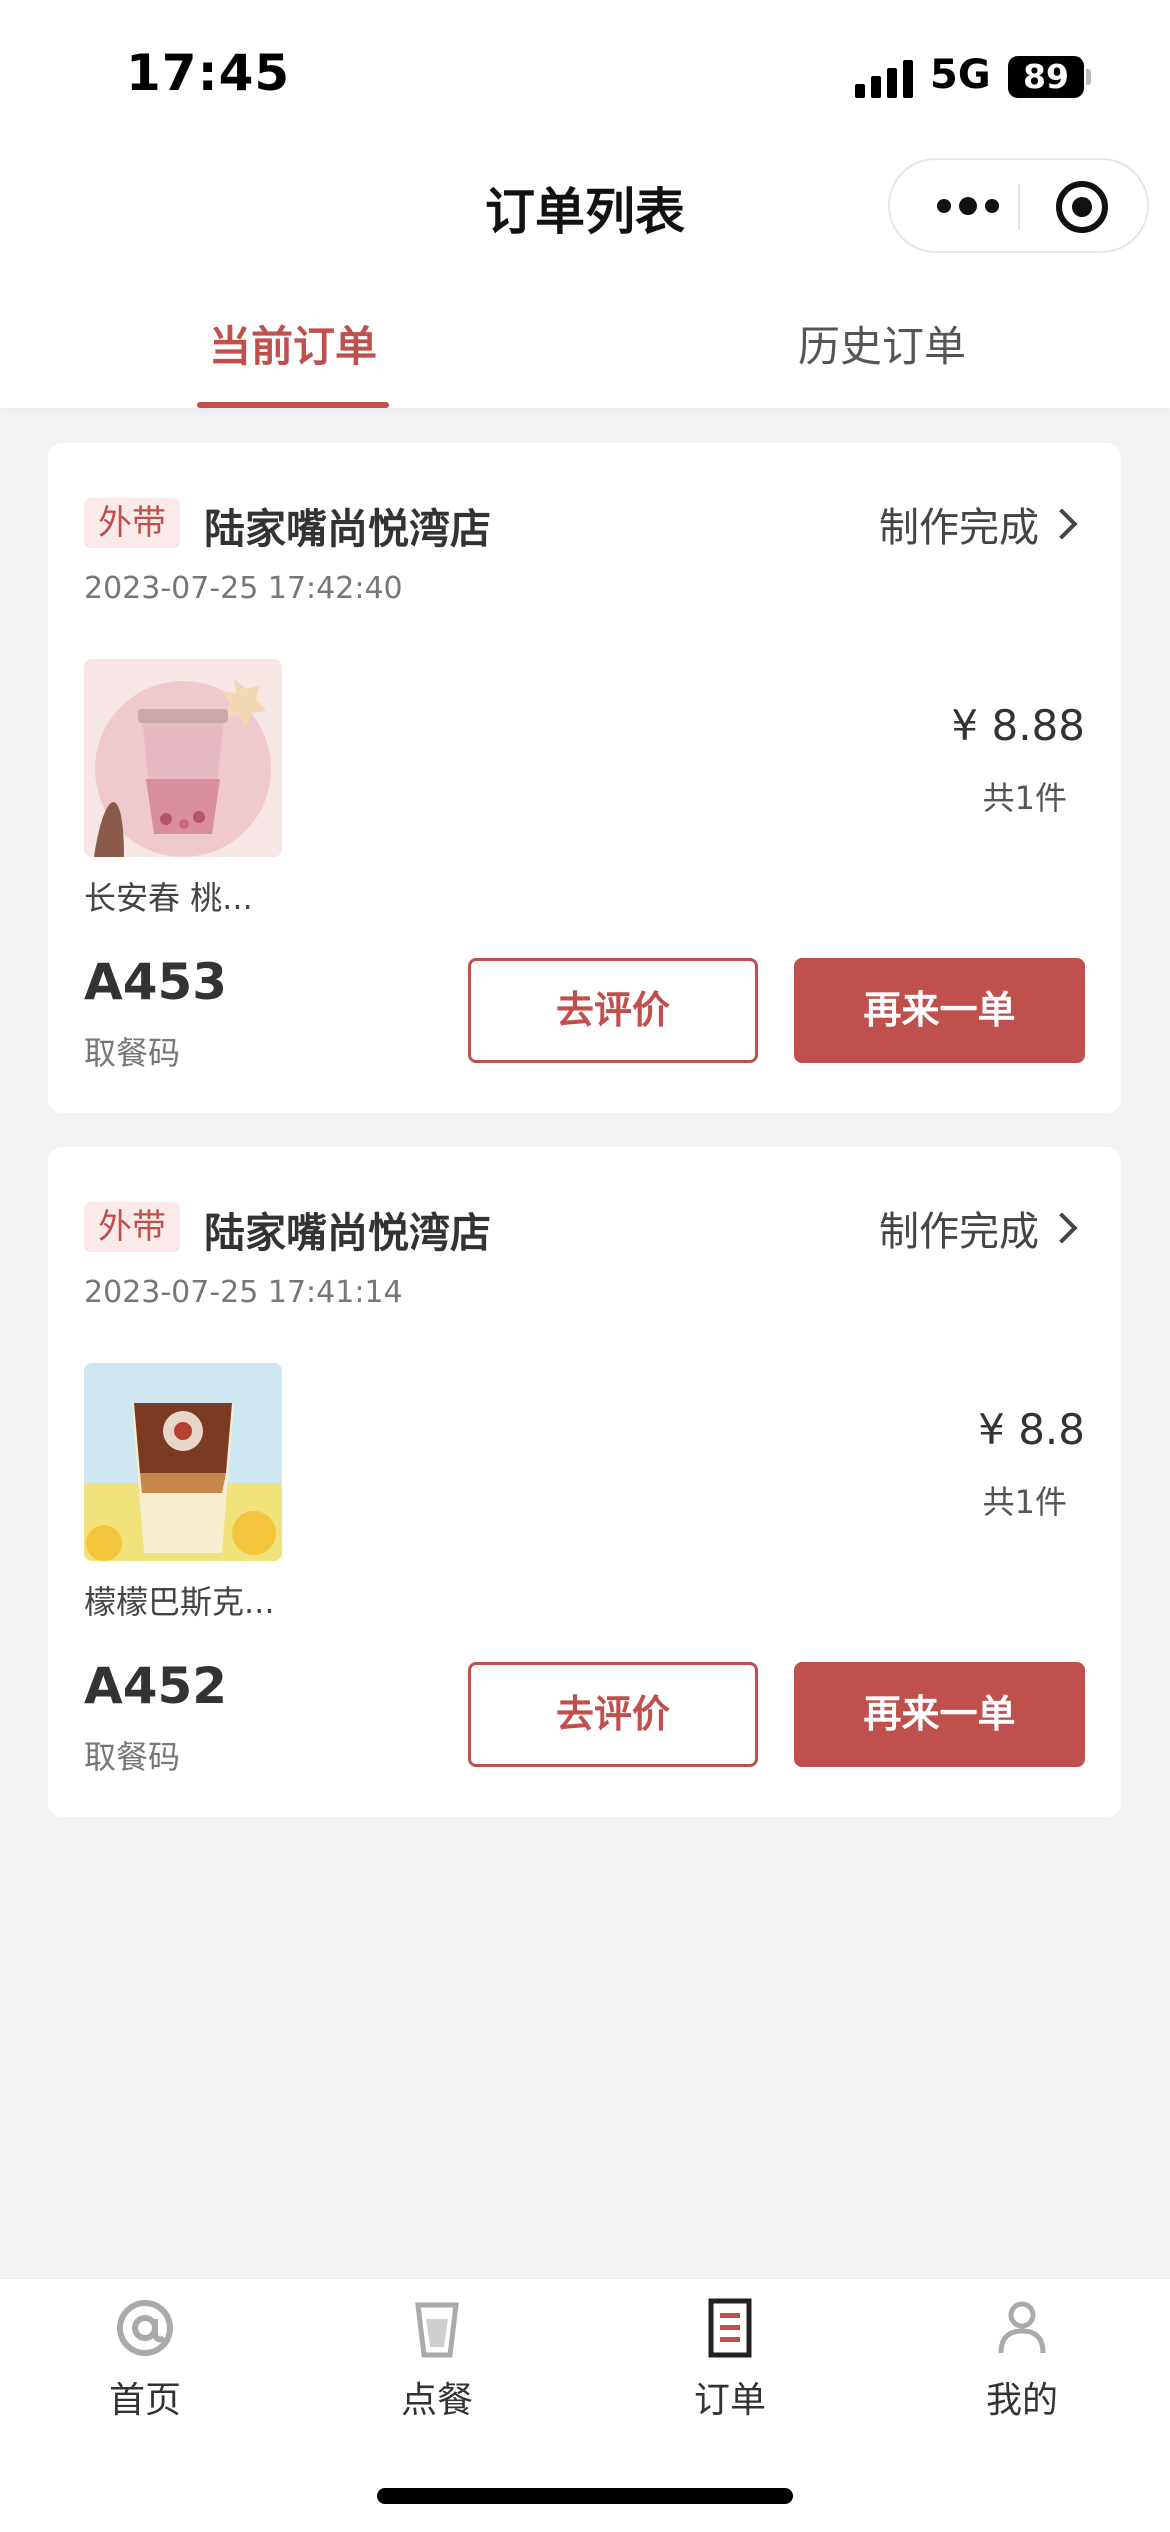 Image resolution: width=1170 pixels, height=2532 pixels. What do you see at coordinates (437, 2330) in the screenshot?
I see `cup-icon` at bounding box center [437, 2330].